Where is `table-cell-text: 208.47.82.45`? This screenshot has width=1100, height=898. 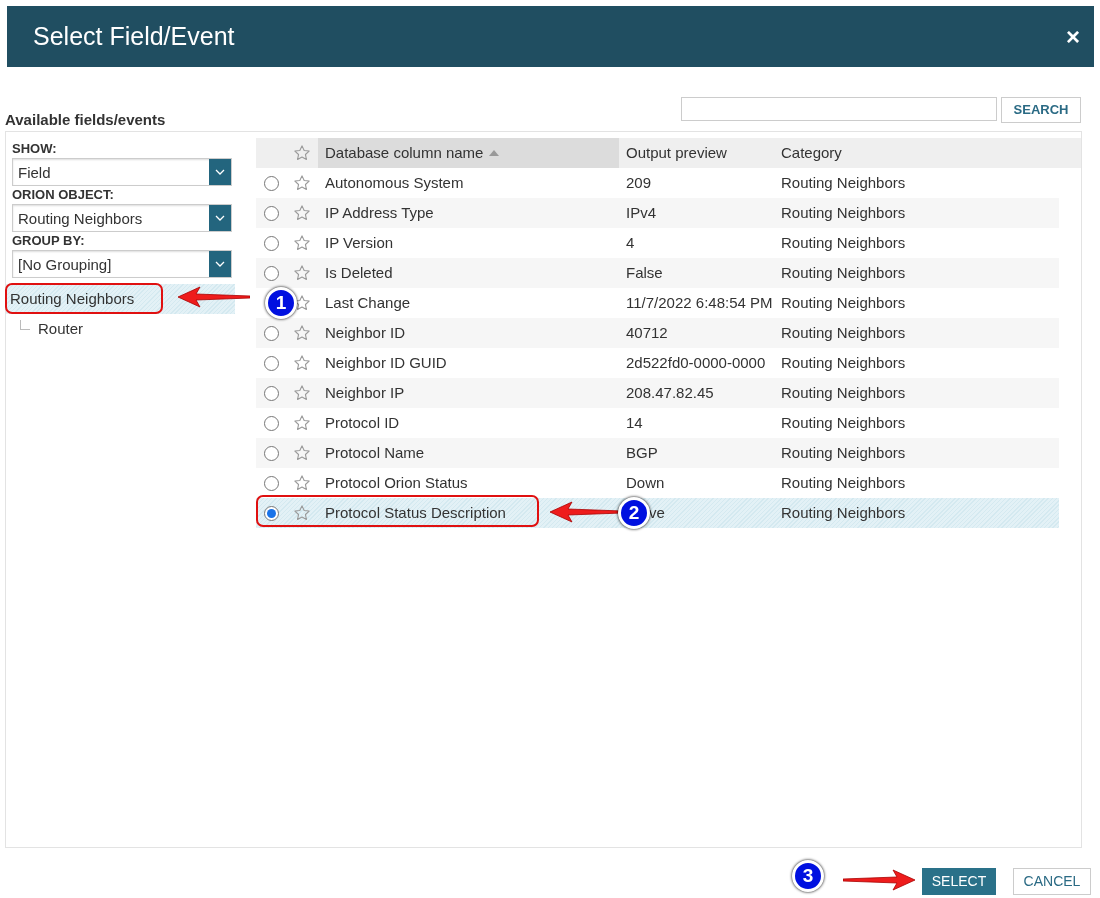
table-cell-text: 208.47.82.45 is located at coordinates (670, 392).